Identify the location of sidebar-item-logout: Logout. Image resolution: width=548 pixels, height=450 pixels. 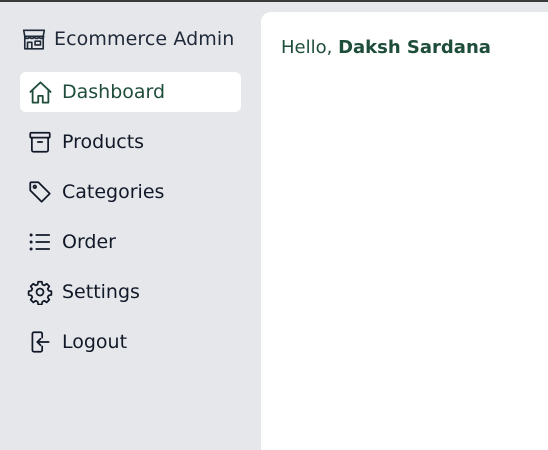
(130, 342).